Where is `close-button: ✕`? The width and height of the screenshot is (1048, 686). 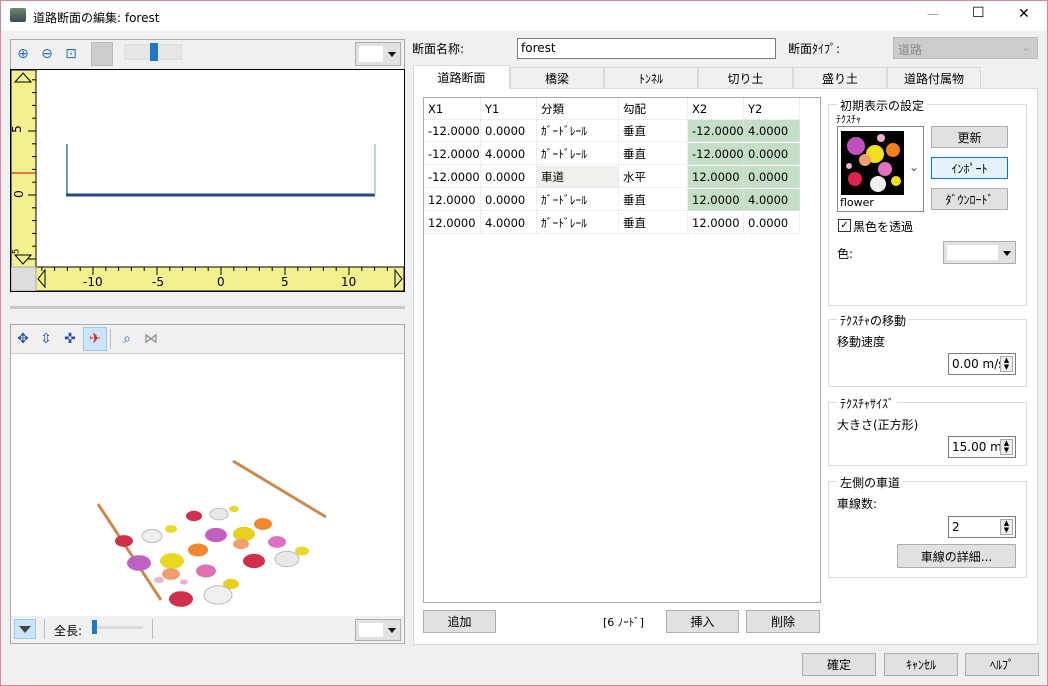
close-button: ✕ is located at coordinates (1024, 14).